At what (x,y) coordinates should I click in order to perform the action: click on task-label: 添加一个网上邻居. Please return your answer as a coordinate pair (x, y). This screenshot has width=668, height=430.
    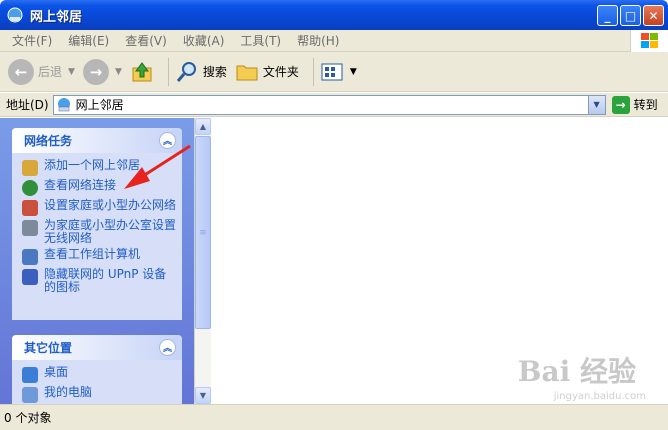
    Looking at the image, I should click on (92, 165).